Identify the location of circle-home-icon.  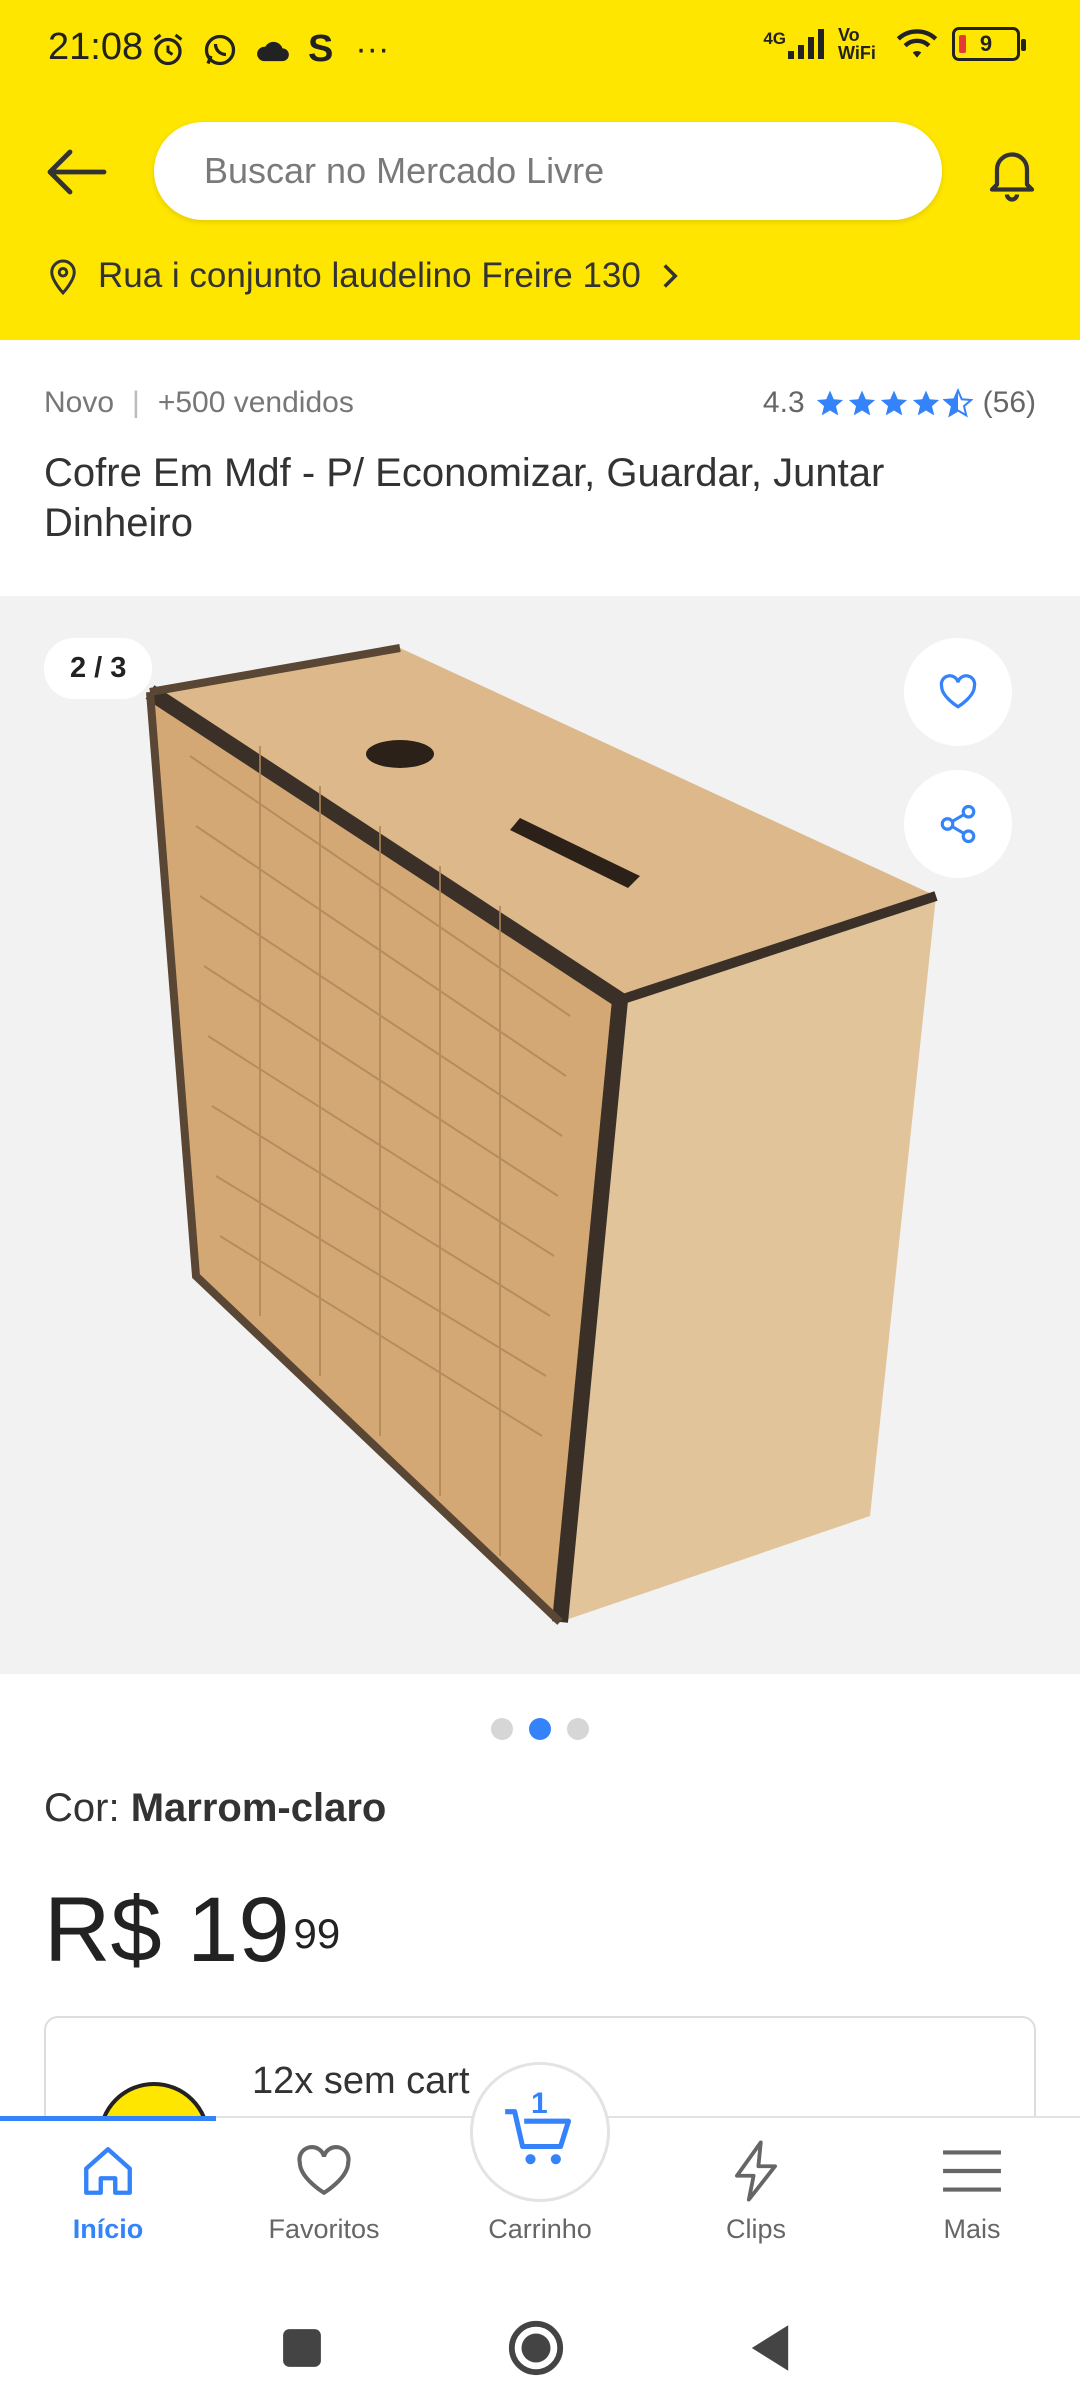
(536, 2348).